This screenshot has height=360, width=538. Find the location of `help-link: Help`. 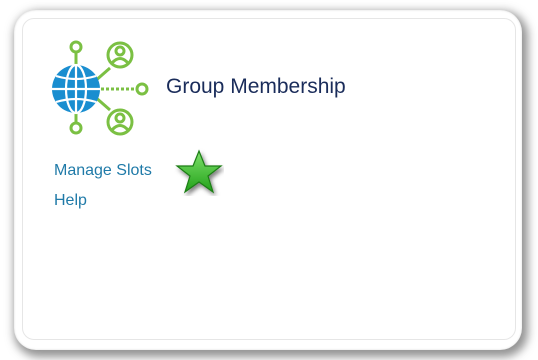

help-link: Help is located at coordinates (70, 201).